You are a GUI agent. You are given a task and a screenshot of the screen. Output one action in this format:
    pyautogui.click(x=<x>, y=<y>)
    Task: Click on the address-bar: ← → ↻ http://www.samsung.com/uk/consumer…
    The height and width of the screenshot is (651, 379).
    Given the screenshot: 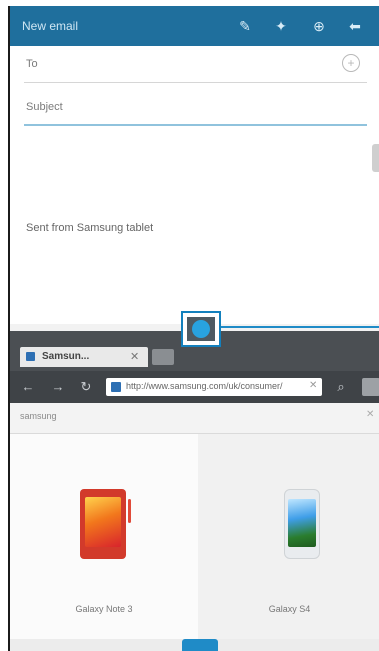 What is the action you would take?
    pyautogui.click(x=194, y=387)
    